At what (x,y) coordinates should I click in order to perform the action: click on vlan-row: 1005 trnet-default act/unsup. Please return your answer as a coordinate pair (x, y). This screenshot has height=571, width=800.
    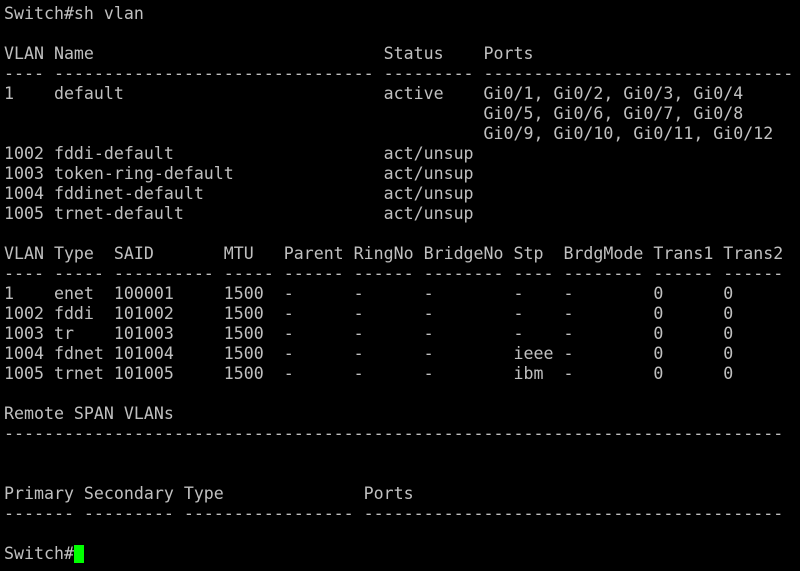
    Looking at the image, I should click on (239, 213).